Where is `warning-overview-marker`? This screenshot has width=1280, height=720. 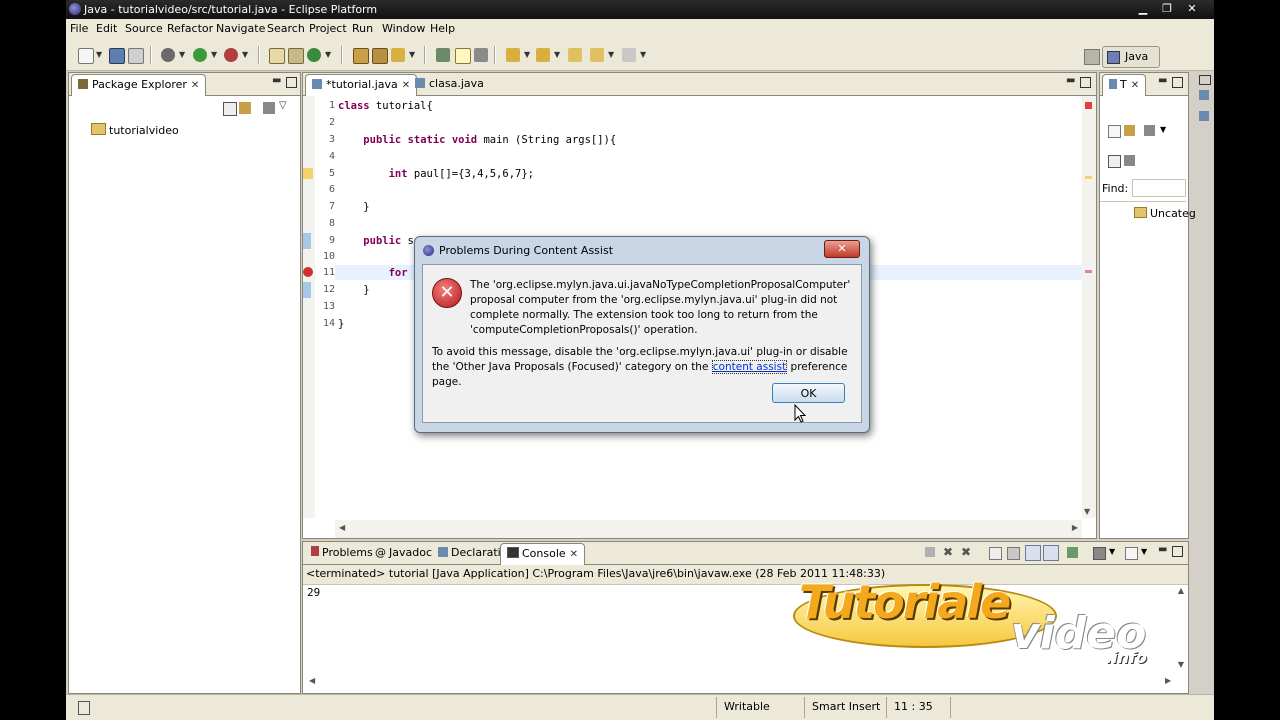
warning-overview-marker is located at coordinates (1088, 177).